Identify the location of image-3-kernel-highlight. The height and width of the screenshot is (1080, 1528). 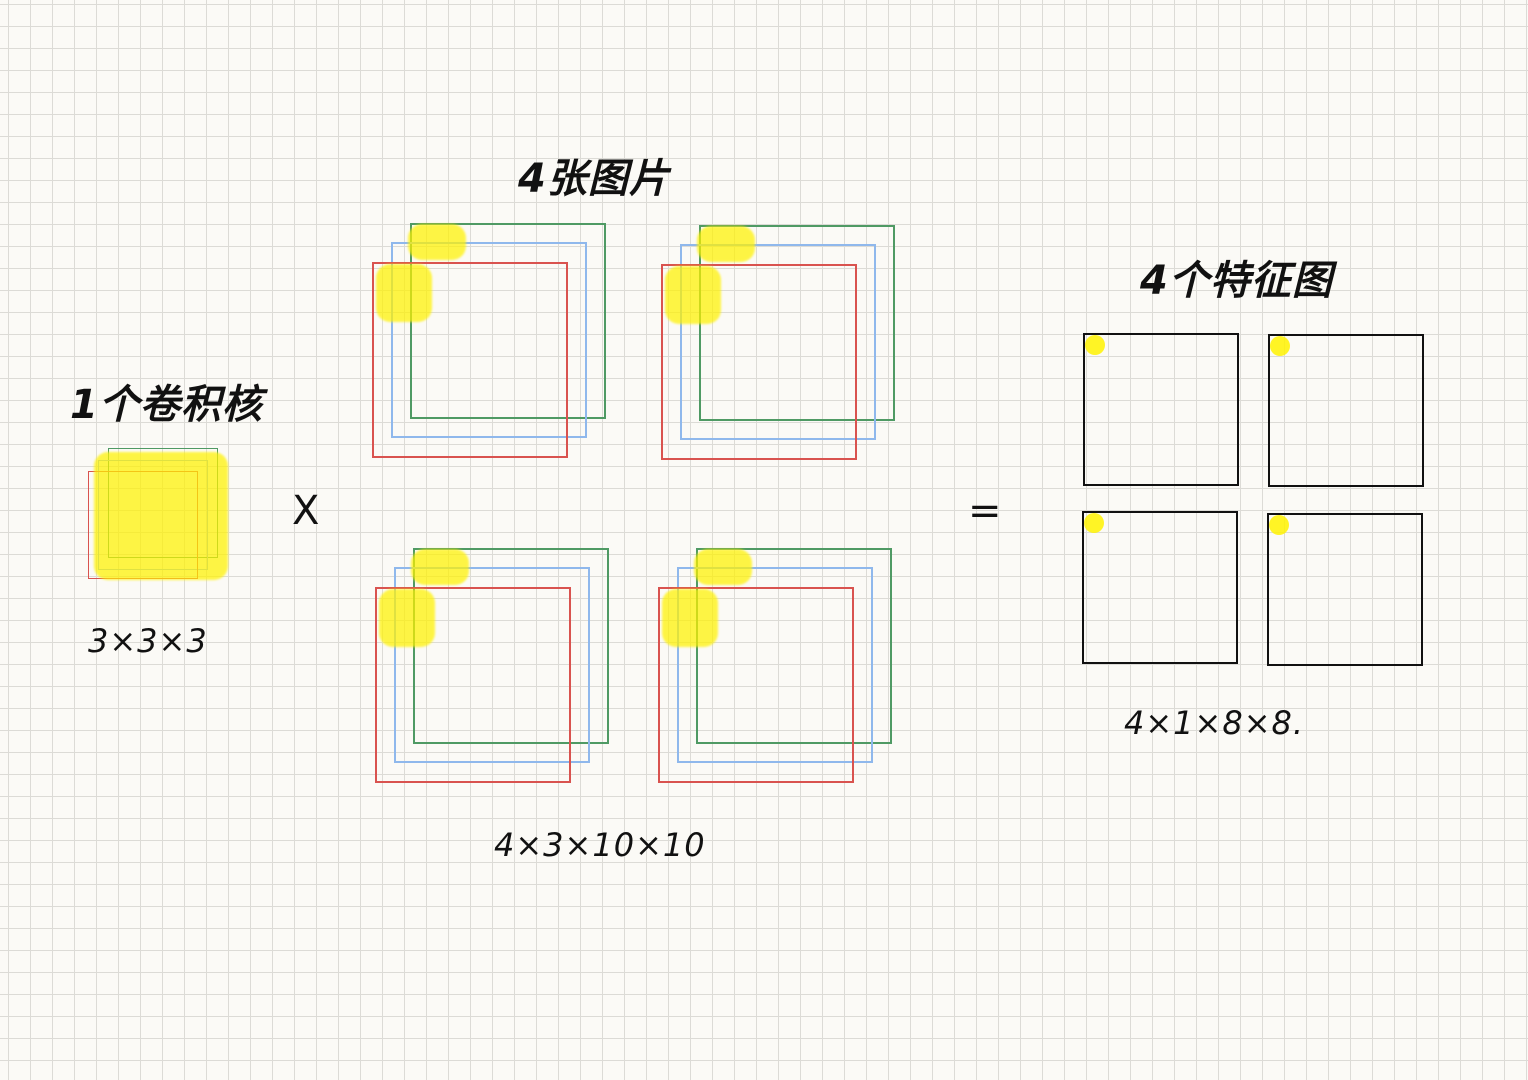
(407, 618).